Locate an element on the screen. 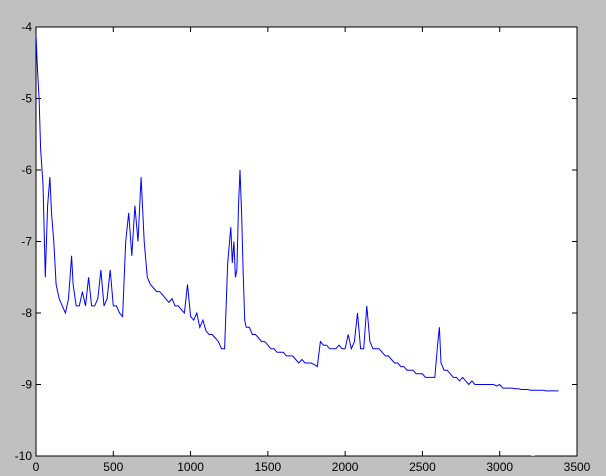 The image size is (606, 476). watermark-text: 量子位 is located at coordinates (559, 447).